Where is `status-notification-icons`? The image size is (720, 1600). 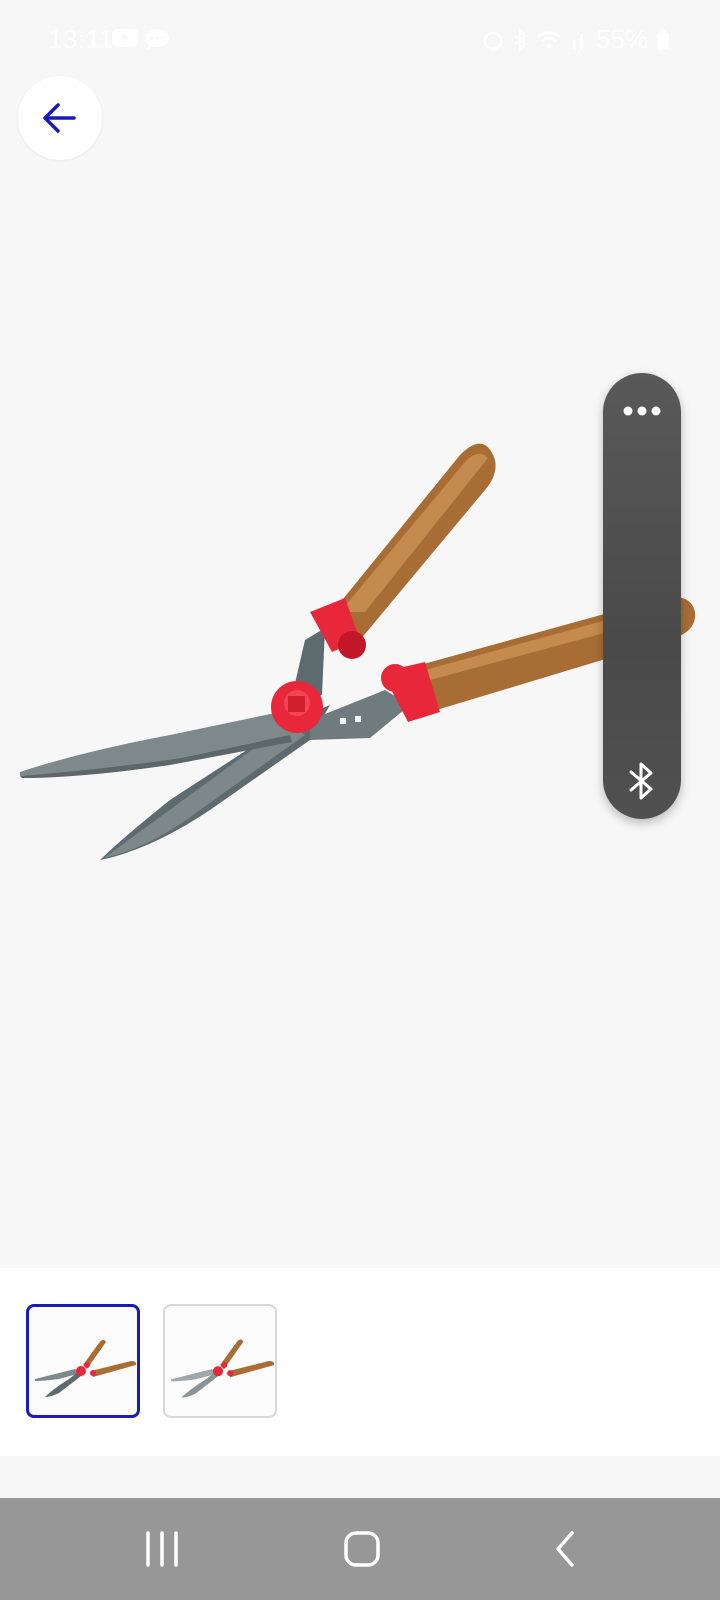
status-notification-icons is located at coordinates (141, 39).